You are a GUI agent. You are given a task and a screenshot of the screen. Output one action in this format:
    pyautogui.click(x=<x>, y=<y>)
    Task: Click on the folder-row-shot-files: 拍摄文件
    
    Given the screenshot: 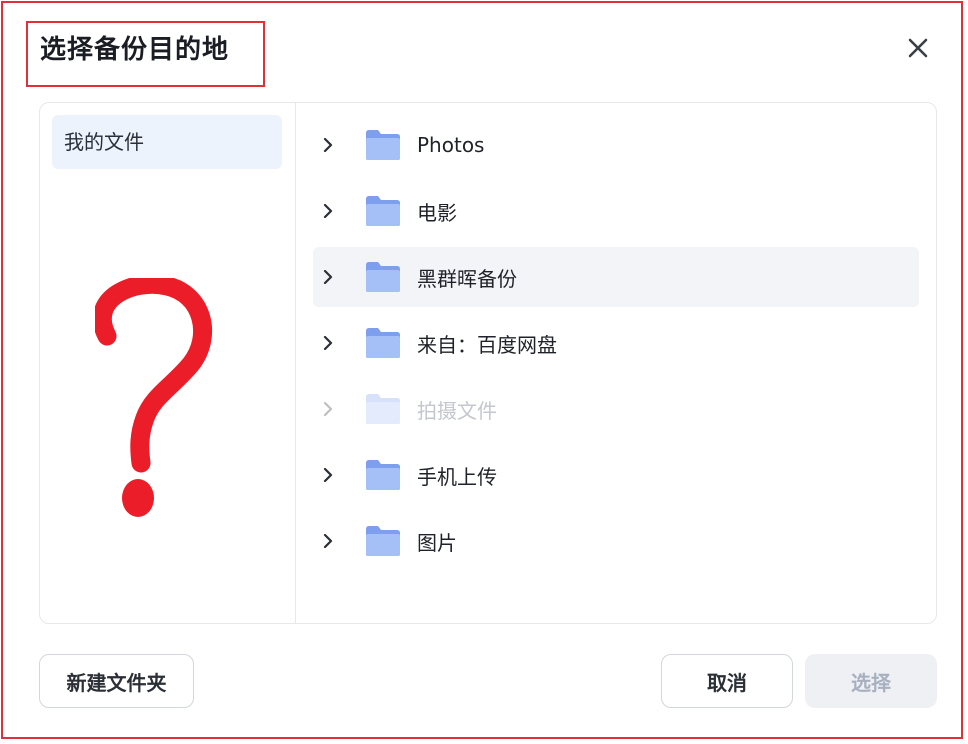 What is the action you would take?
    pyautogui.click(x=616, y=409)
    